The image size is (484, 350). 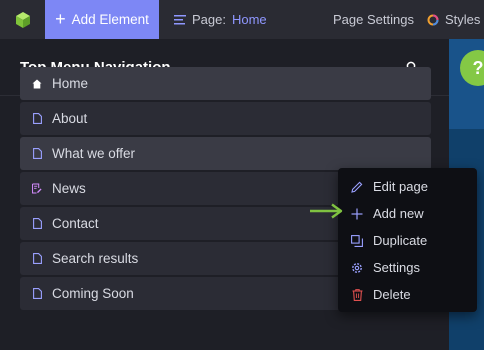 I want to click on context-menu-settings: Settings, so click(x=407, y=267).